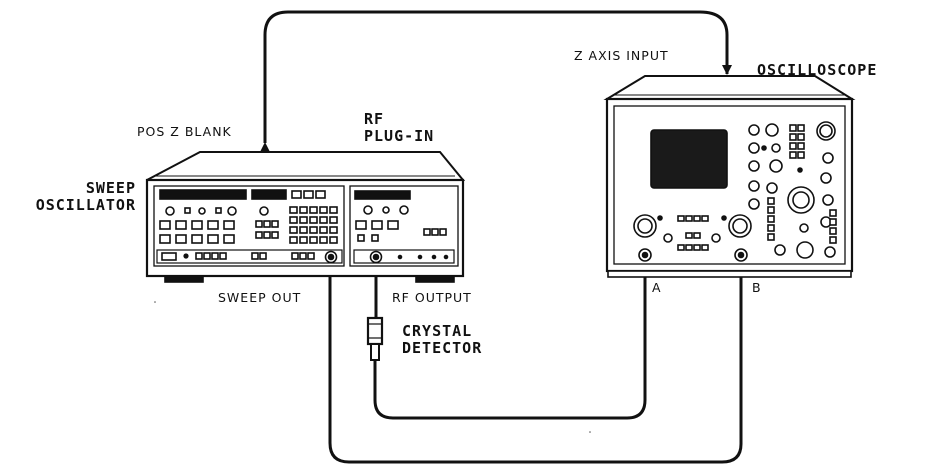 Image resolution: width=925 pixels, height=470 pixels. What do you see at coordinates (729, 176) in the screenshot?
I see `oscilloscope` at bounding box center [729, 176].